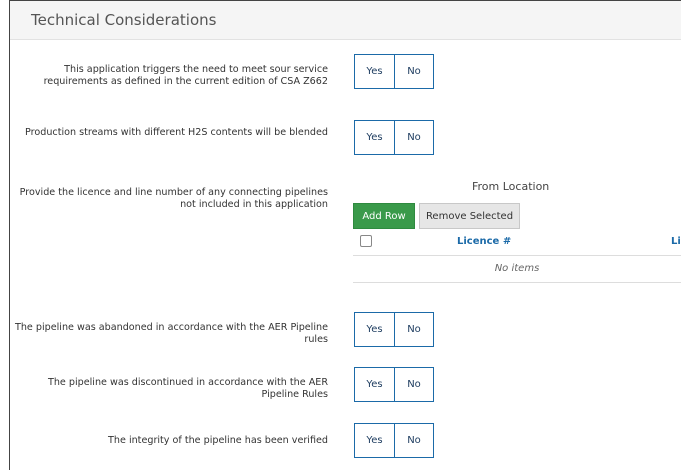 The height and width of the screenshot is (470, 681). What do you see at coordinates (375, 384) in the screenshot?
I see `discontinued-yes-button: Yes` at bounding box center [375, 384].